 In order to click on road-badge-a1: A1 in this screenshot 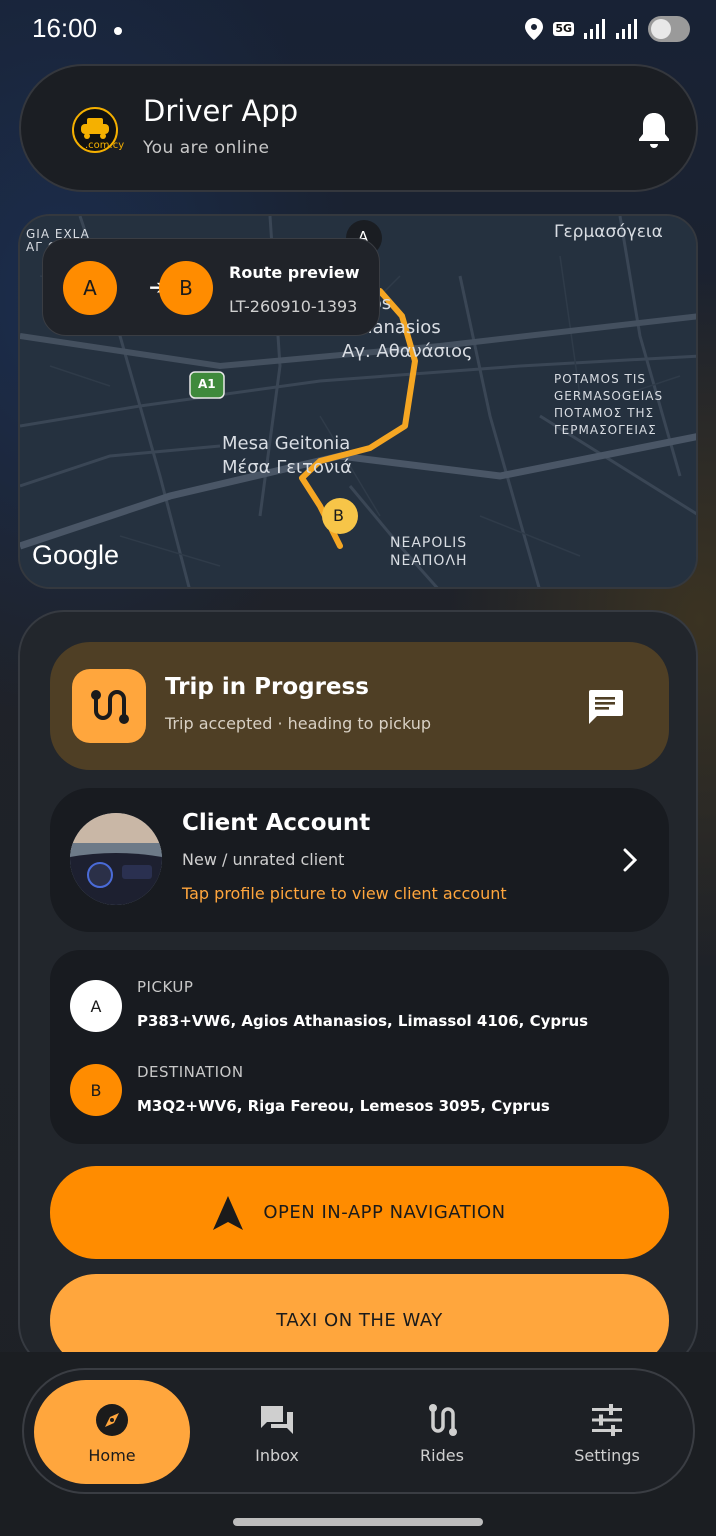, I will do `click(207, 384)`.